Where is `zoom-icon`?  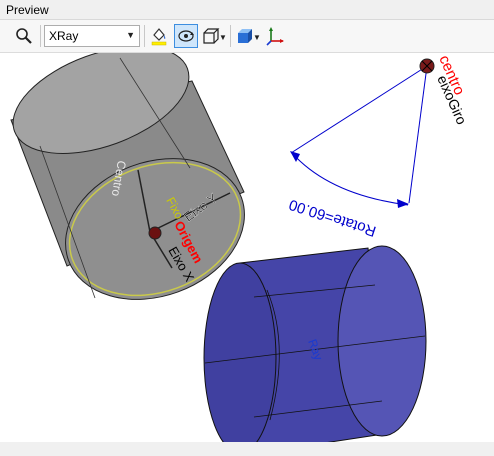
zoom-icon is located at coordinates (24, 36).